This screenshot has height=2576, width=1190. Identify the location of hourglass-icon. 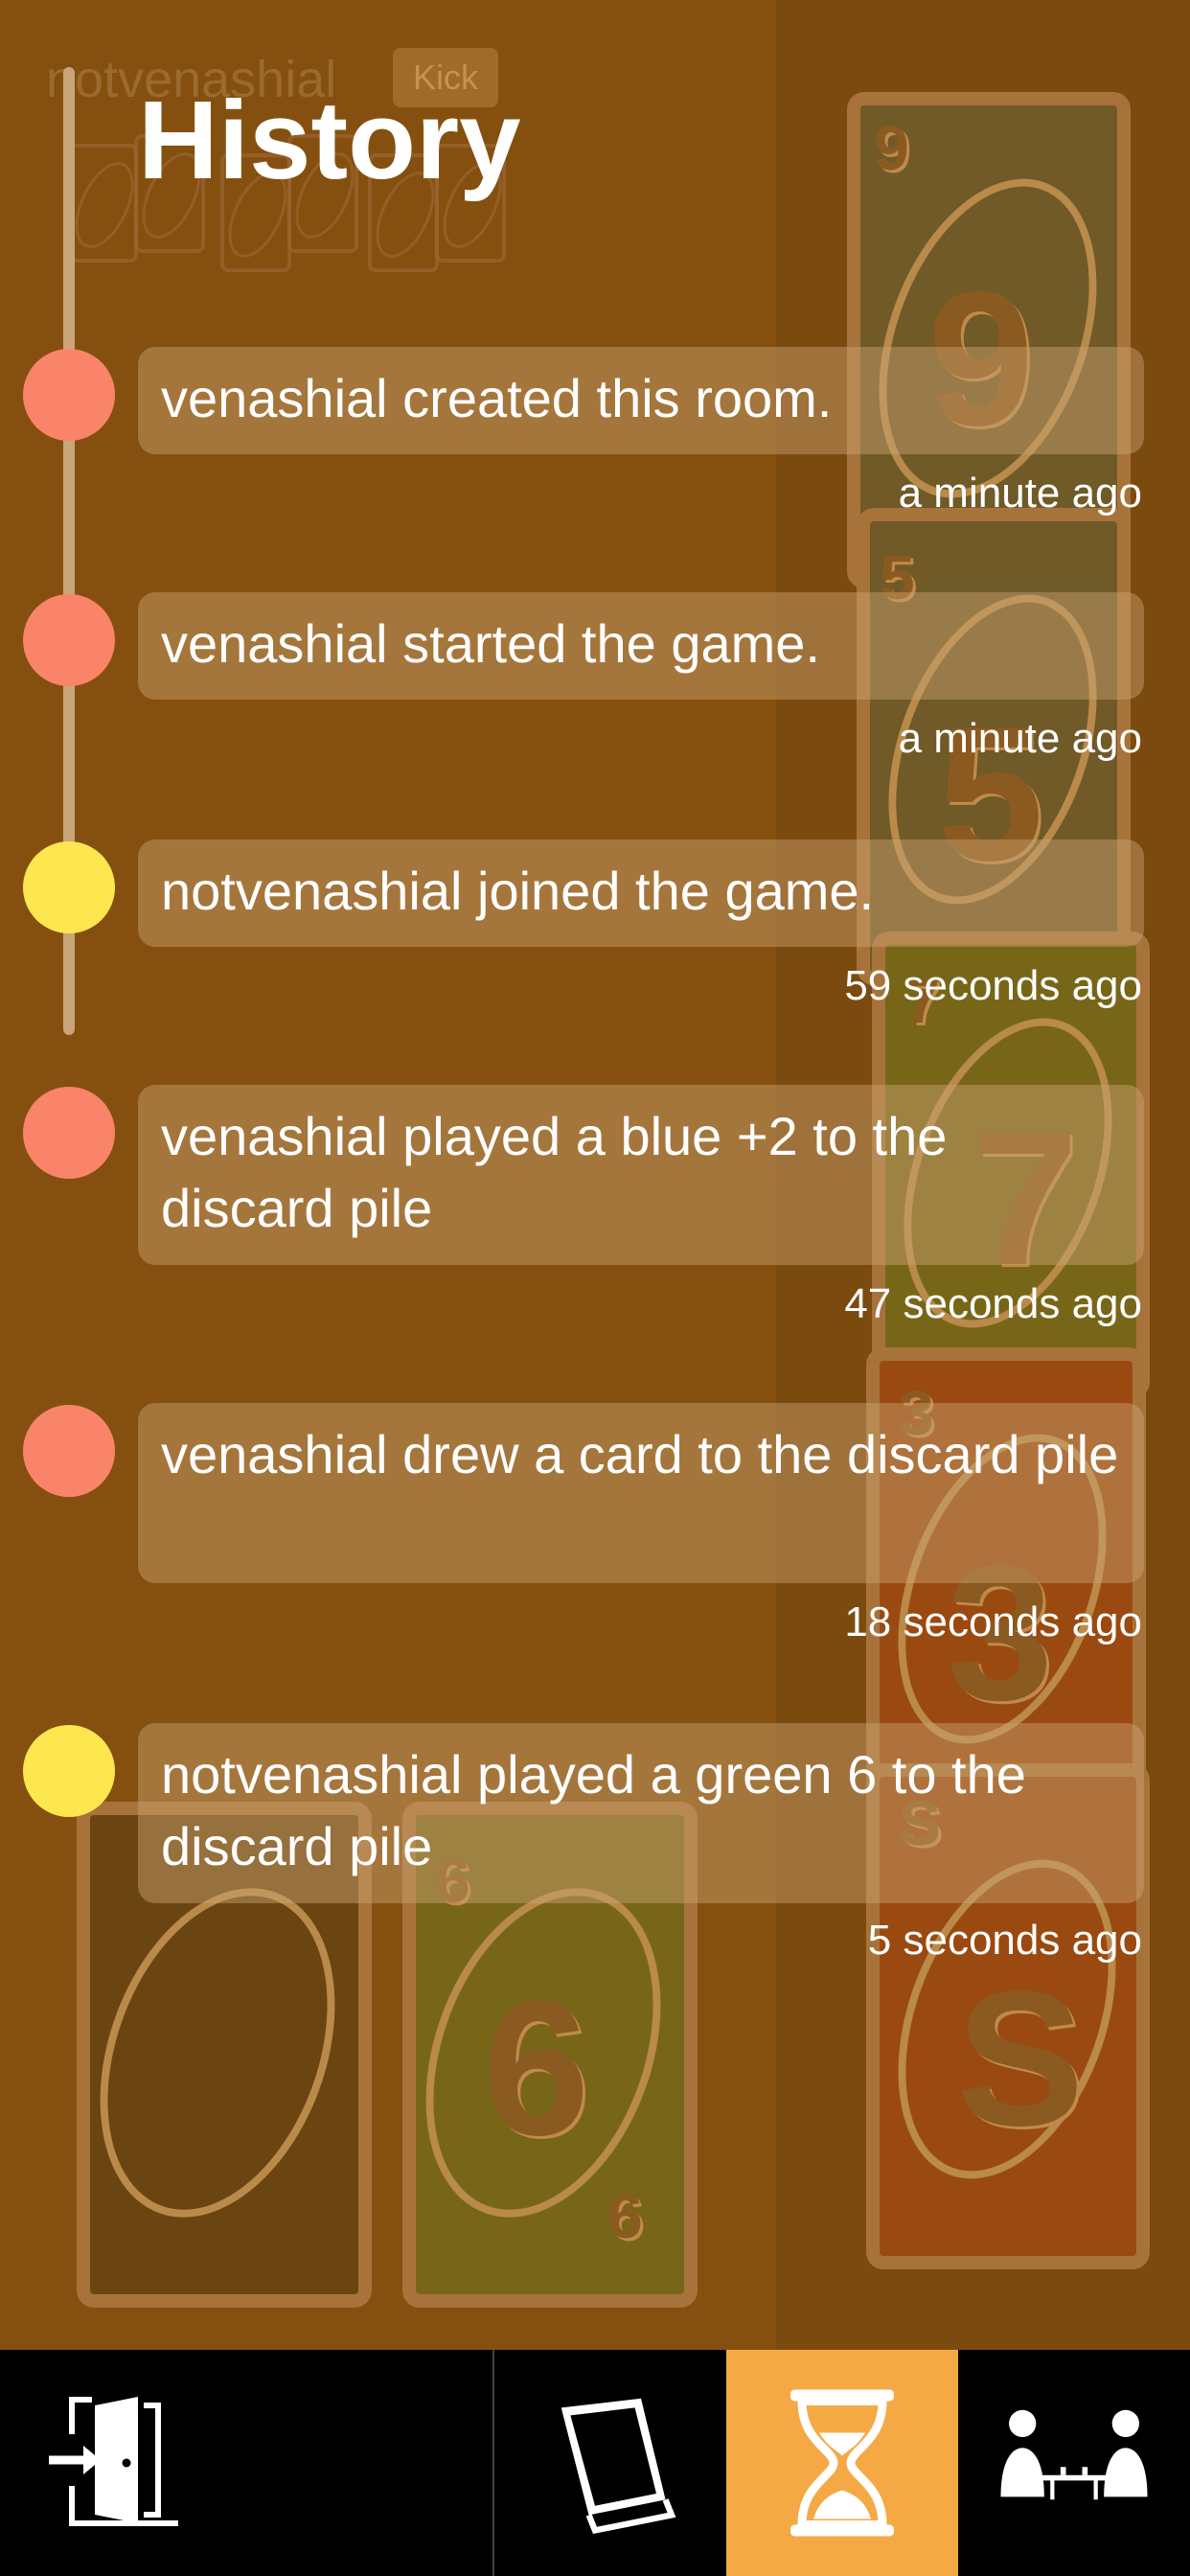
(842, 2463).